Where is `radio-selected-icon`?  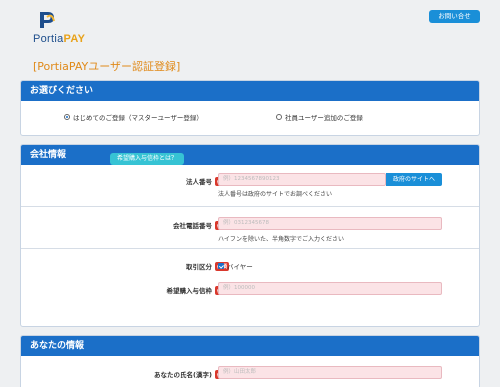
radio-selected-icon is located at coordinates (67, 117).